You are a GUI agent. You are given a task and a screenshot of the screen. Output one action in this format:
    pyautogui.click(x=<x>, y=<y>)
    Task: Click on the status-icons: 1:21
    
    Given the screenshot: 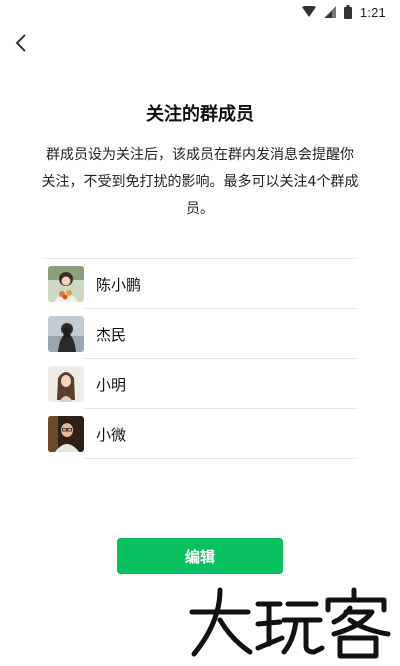 What is the action you would take?
    pyautogui.click(x=343, y=12)
    